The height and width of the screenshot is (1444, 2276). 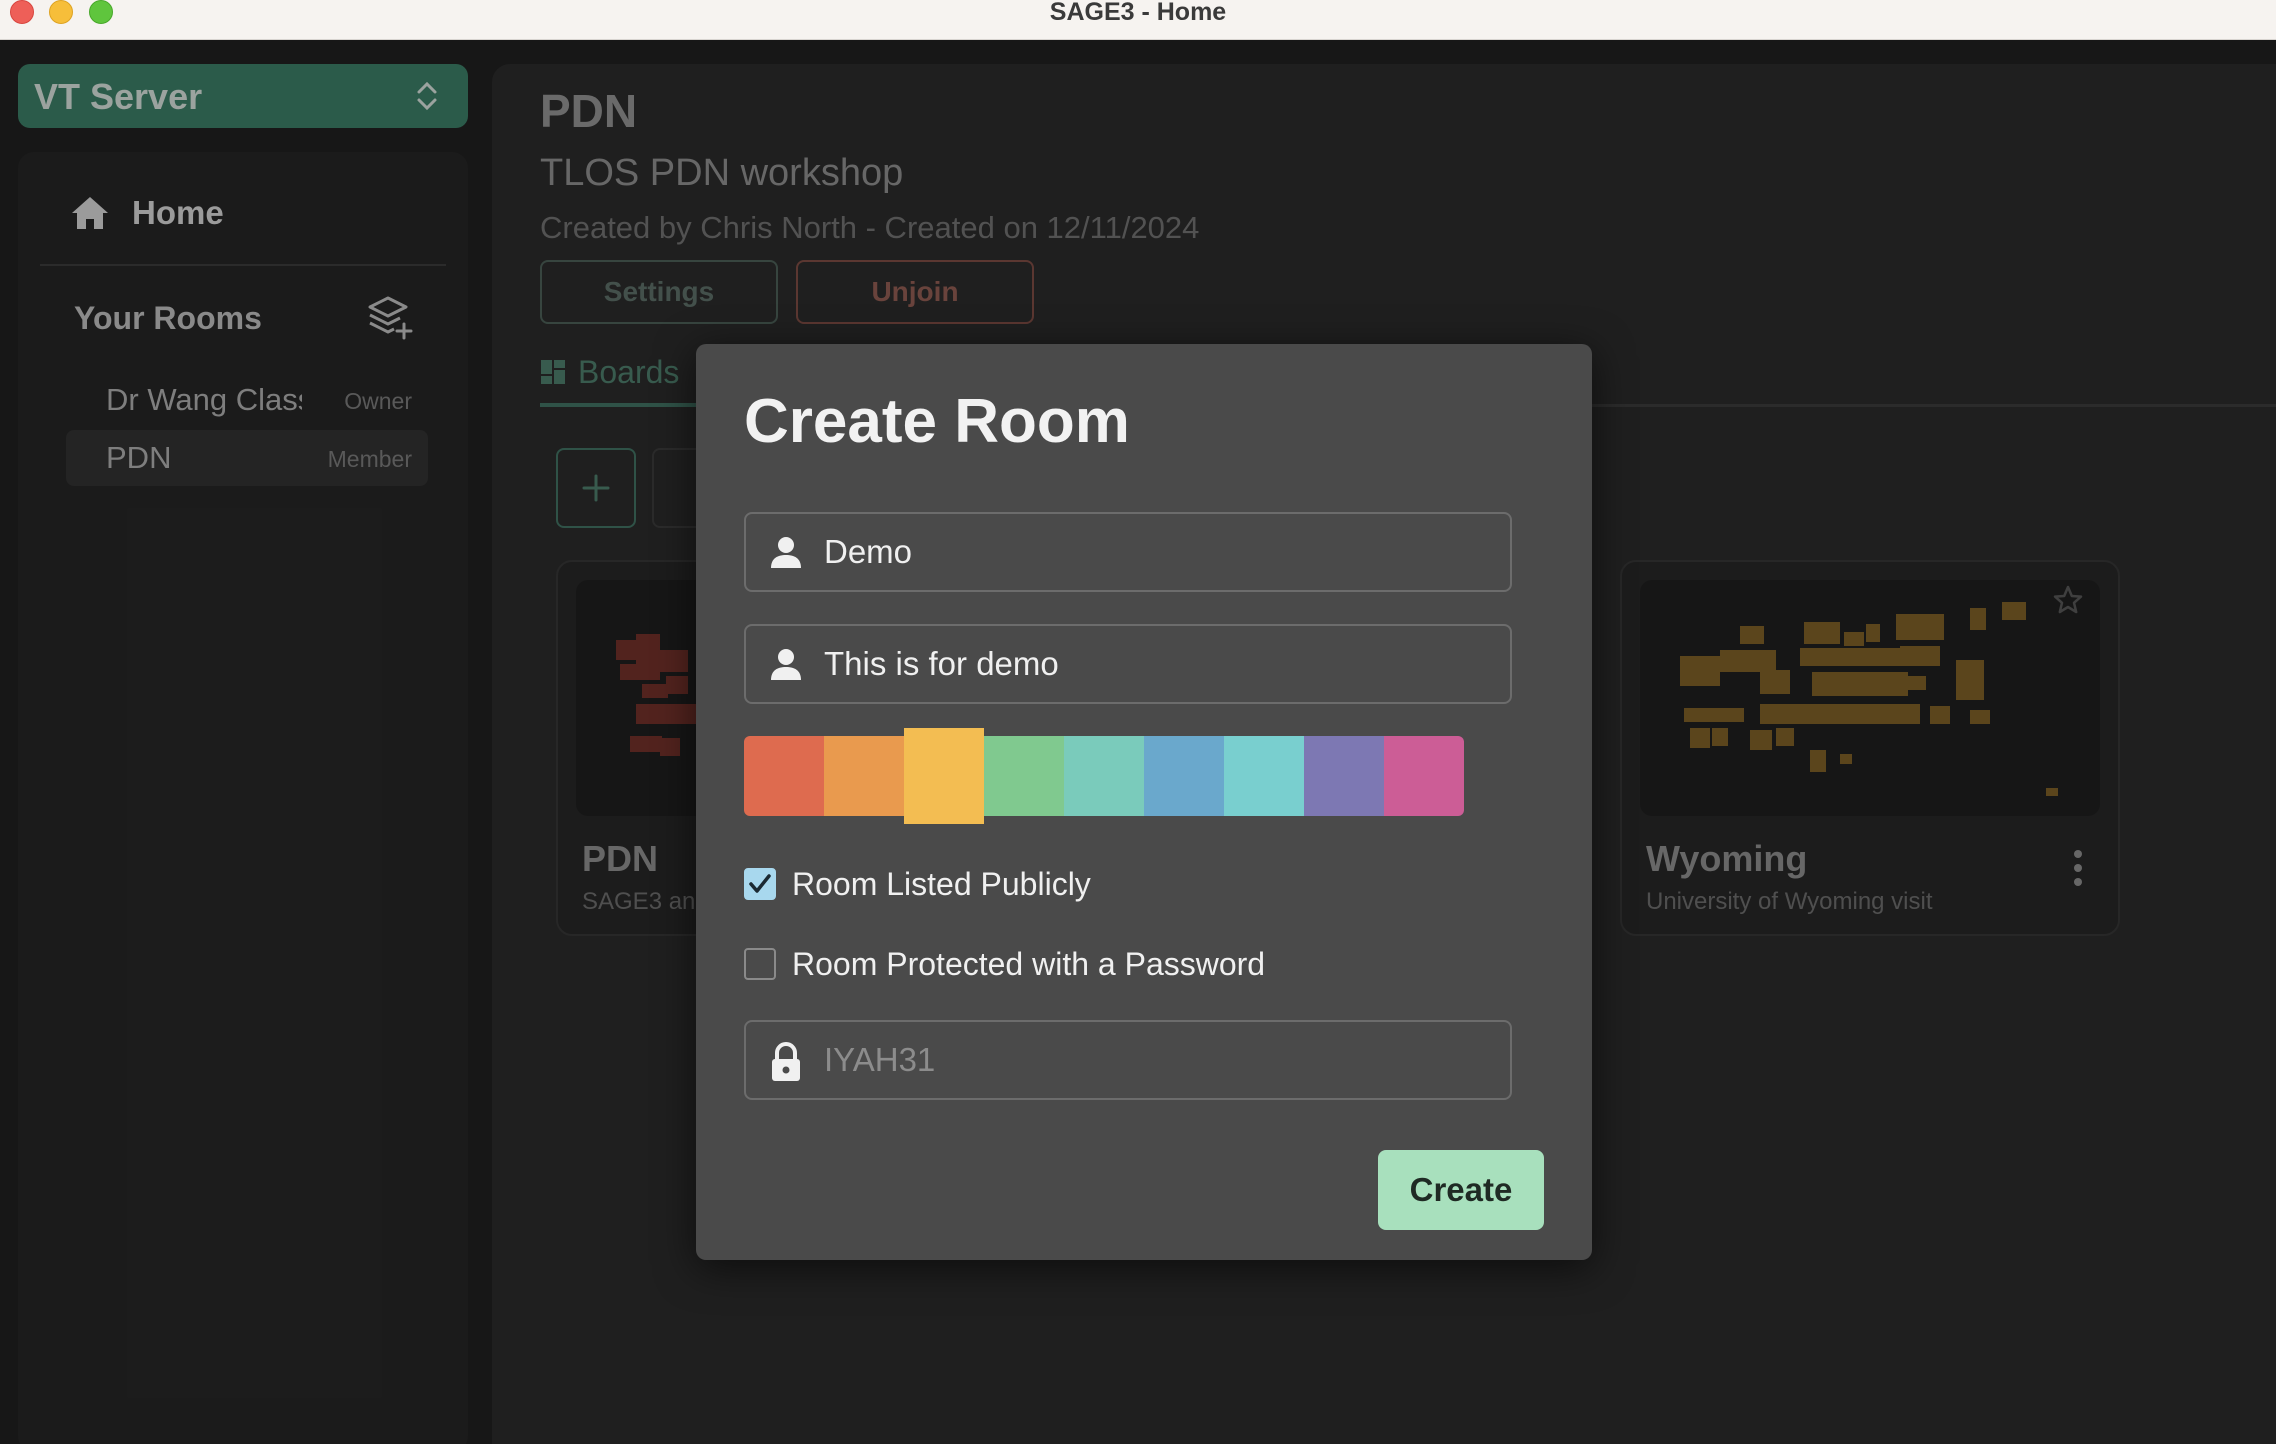 I want to click on listed-publicly-label: Room Listed Publicly, so click(x=941, y=883).